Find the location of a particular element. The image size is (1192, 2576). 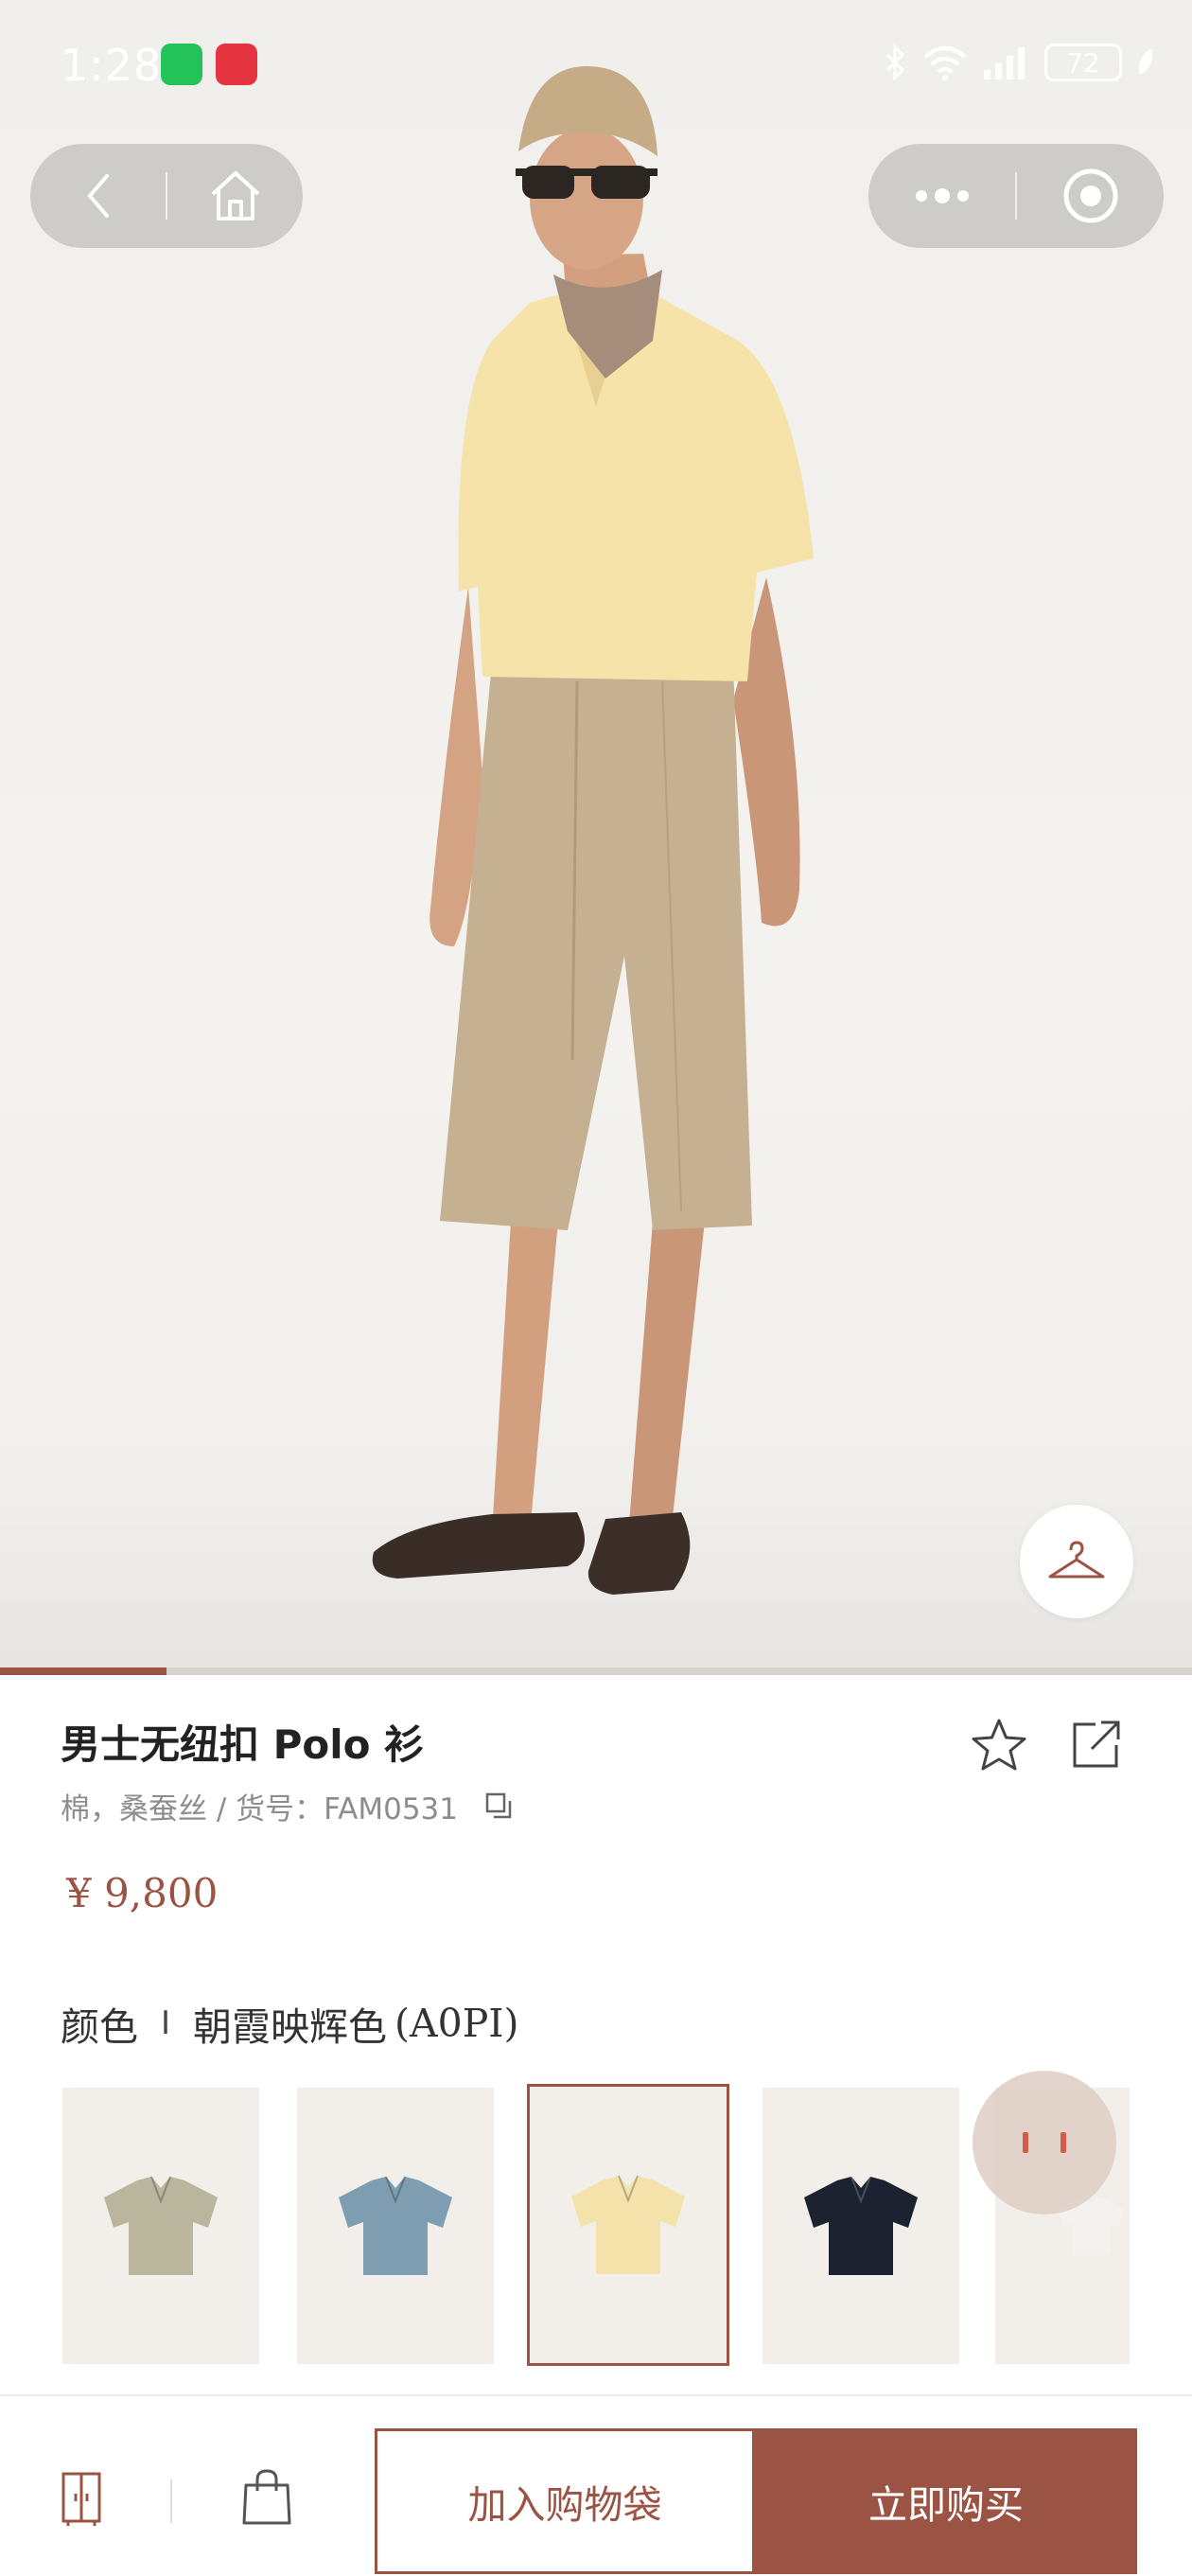

more-dots-icon is located at coordinates (942, 195).